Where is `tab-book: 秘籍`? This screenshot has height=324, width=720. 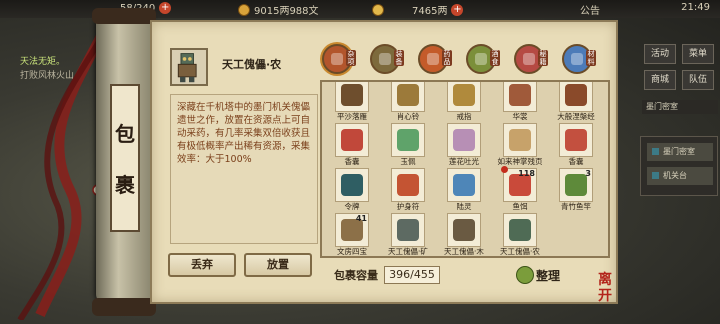
tab-book: 秘籍 is located at coordinates (531, 59).